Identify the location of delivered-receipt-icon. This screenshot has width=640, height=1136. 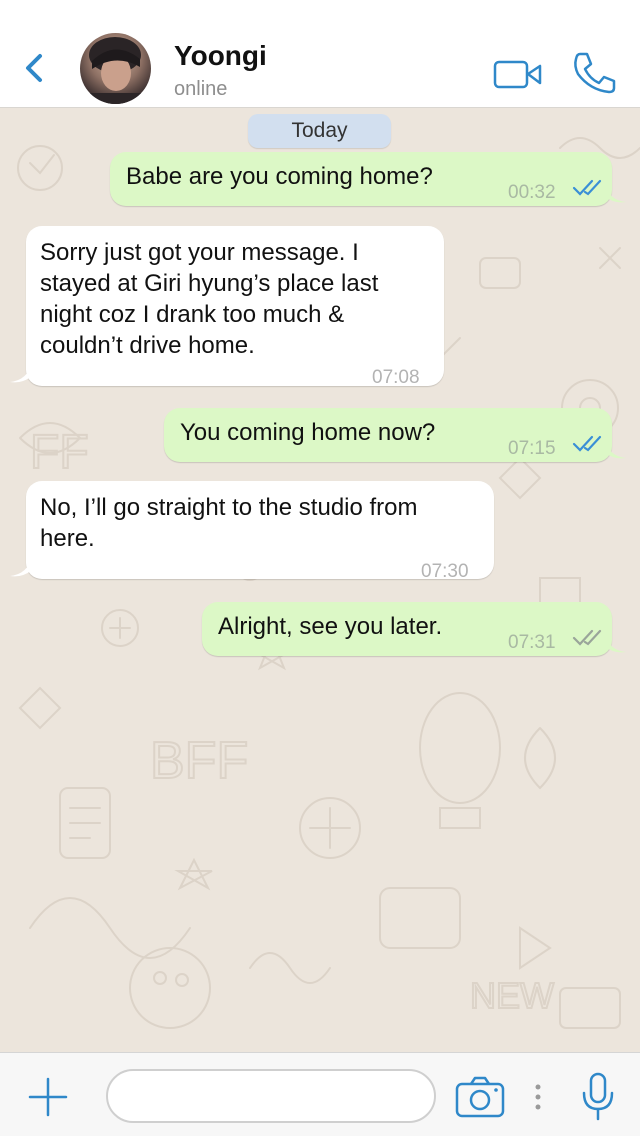
(587, 637).